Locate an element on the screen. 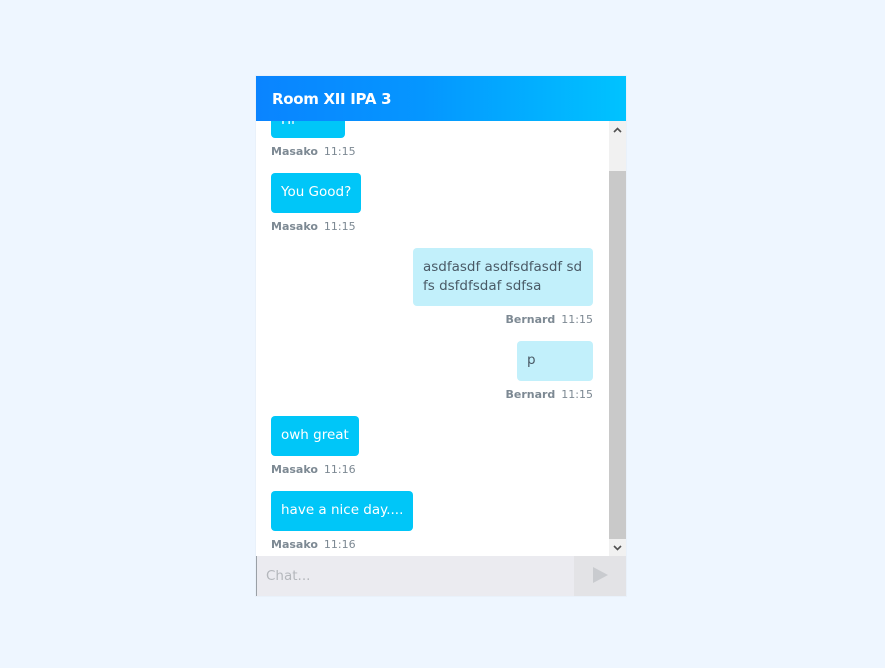 Image resolution: width=885 pixels, height=668 pixels. message-text: You Good? is located at coordinates (316, 192).